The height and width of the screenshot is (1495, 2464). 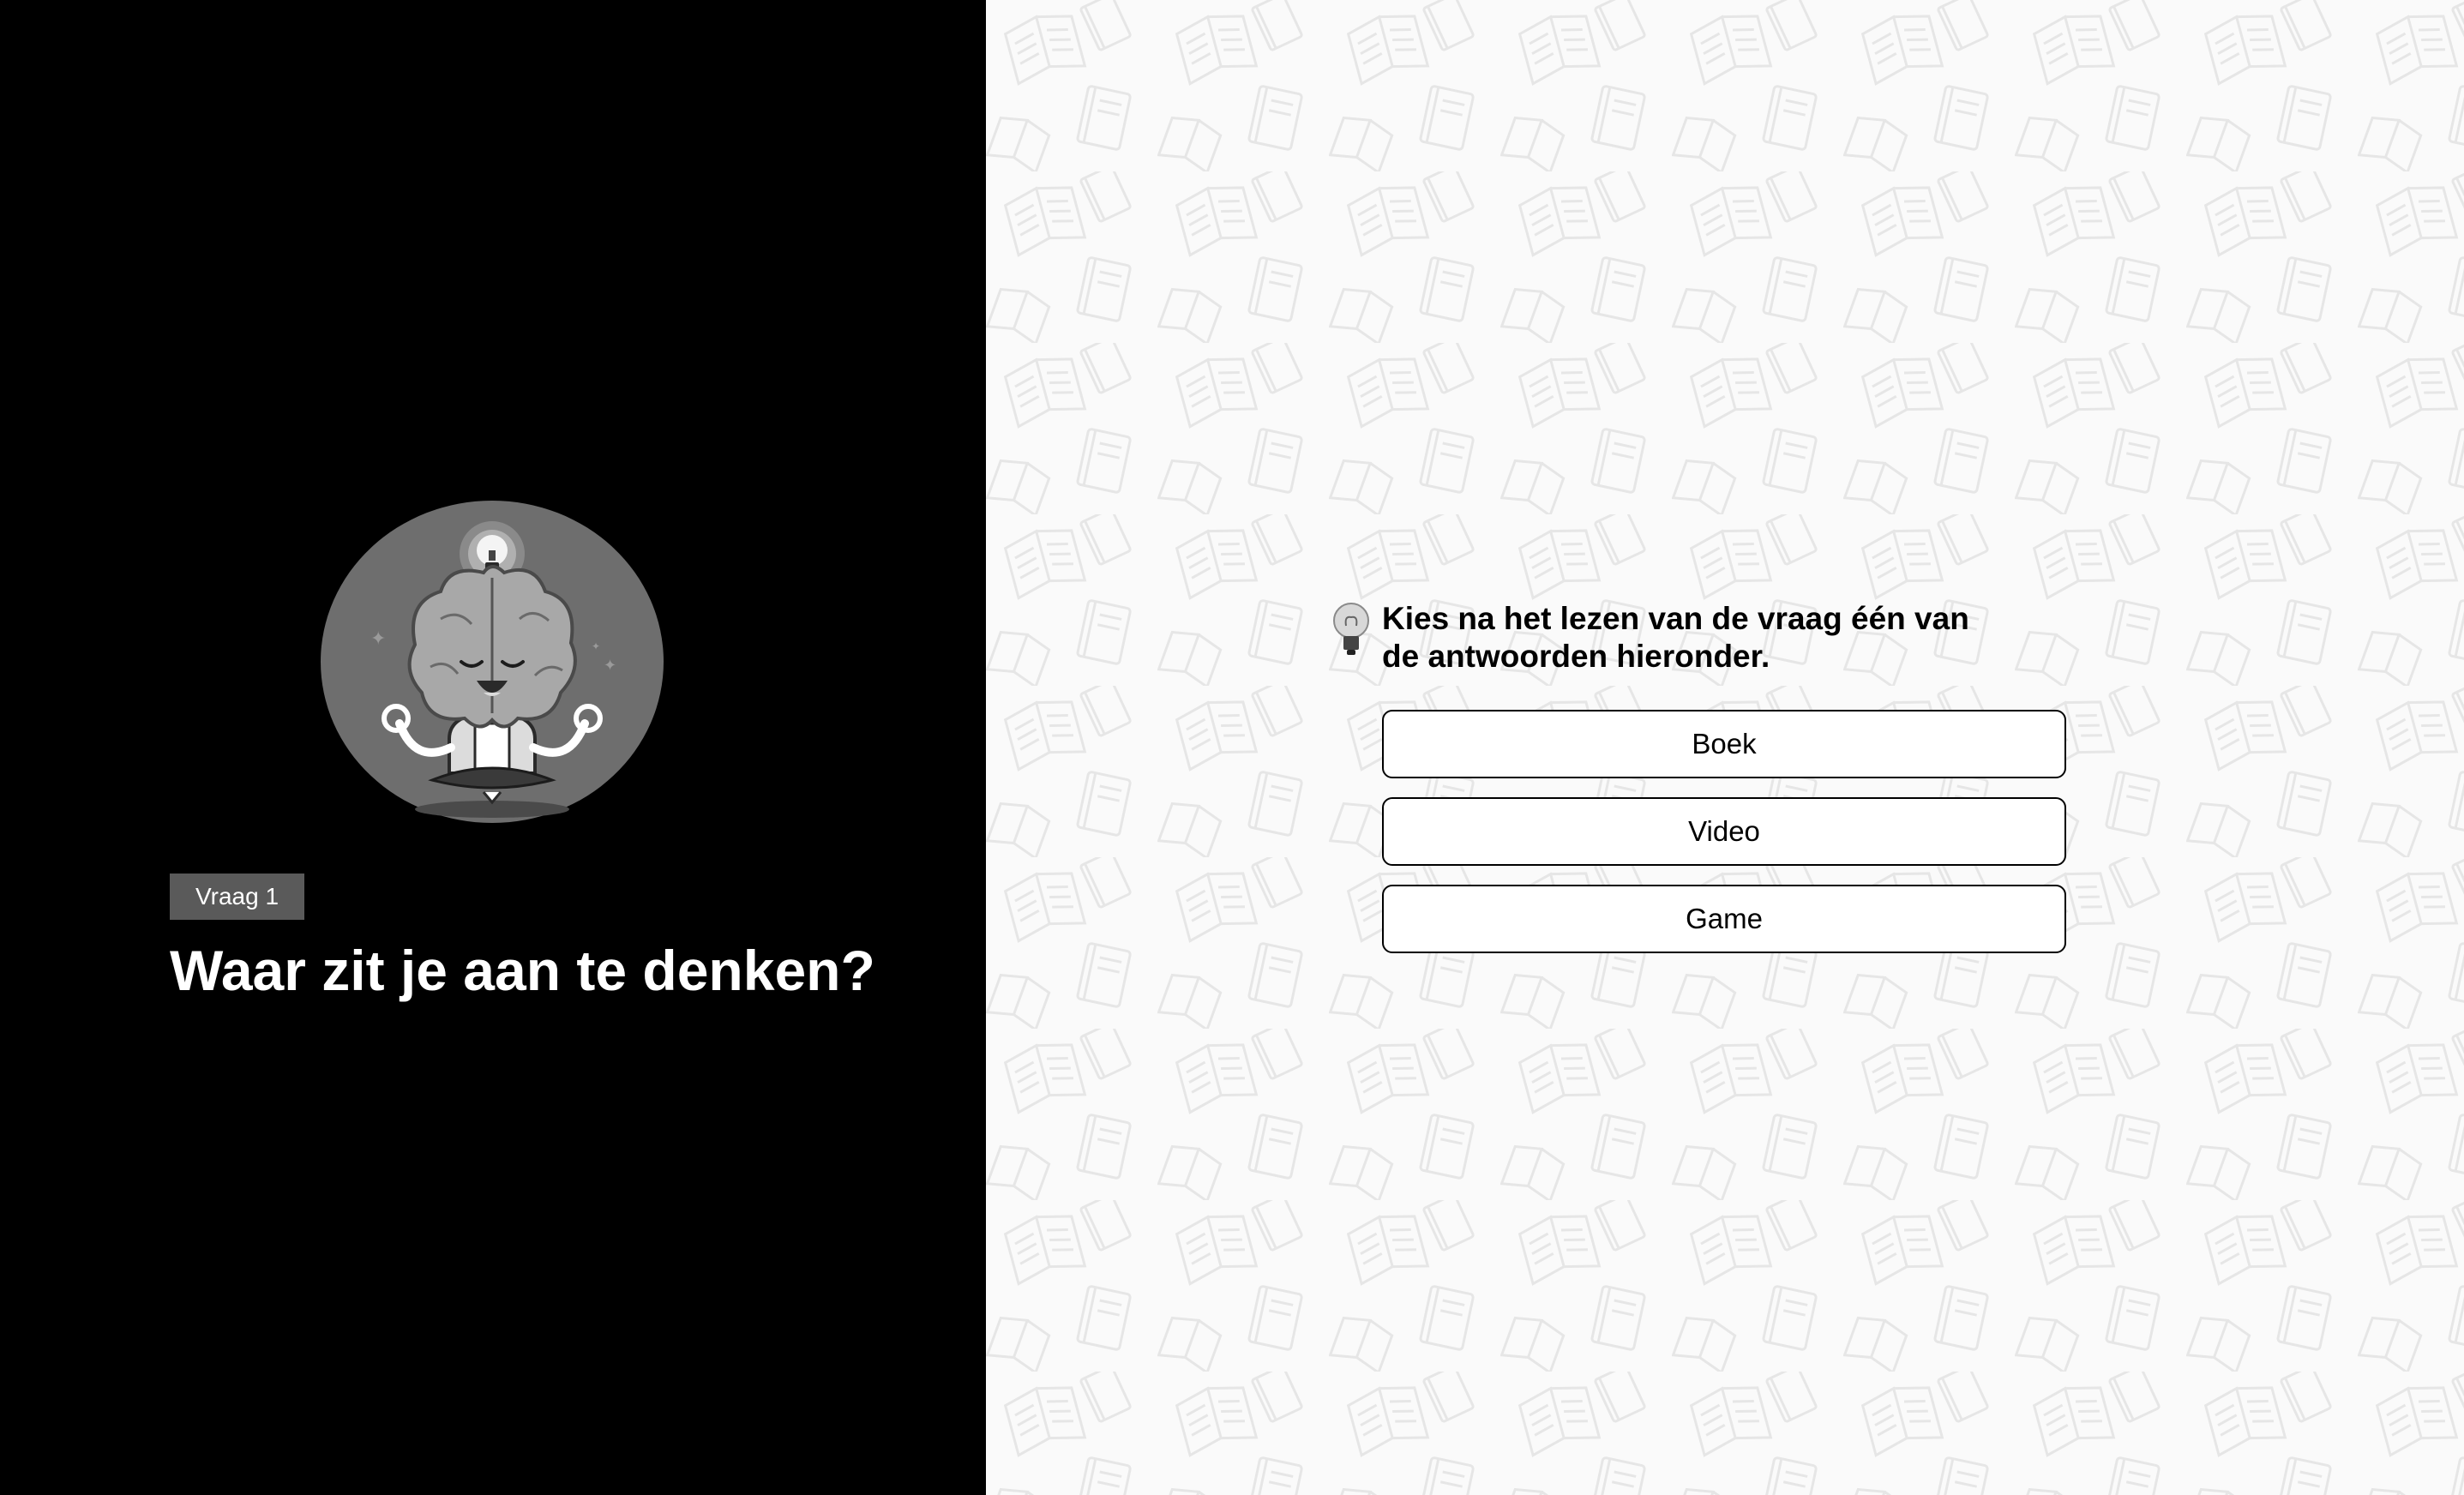 I want to click on answer-options: Boek Video Game, so click(x=1724, y=841).